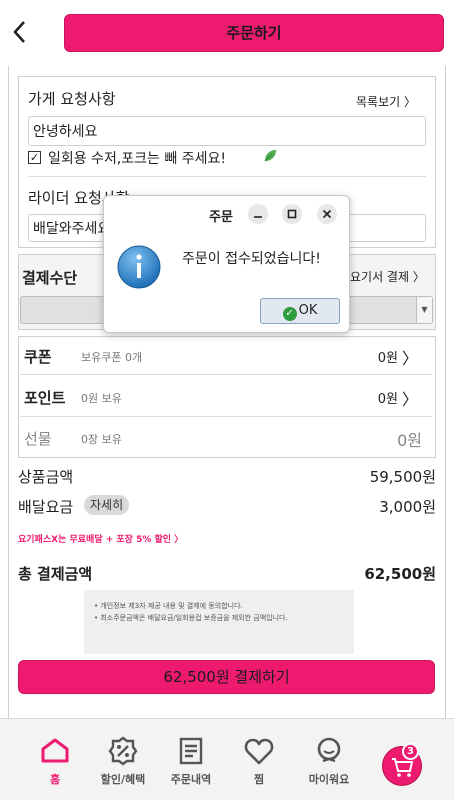 This screenshot has width=454, height=800. Describe the element at coordinates (254, 33) in the screenshot. I see `page-title: 주문하기` at that location.